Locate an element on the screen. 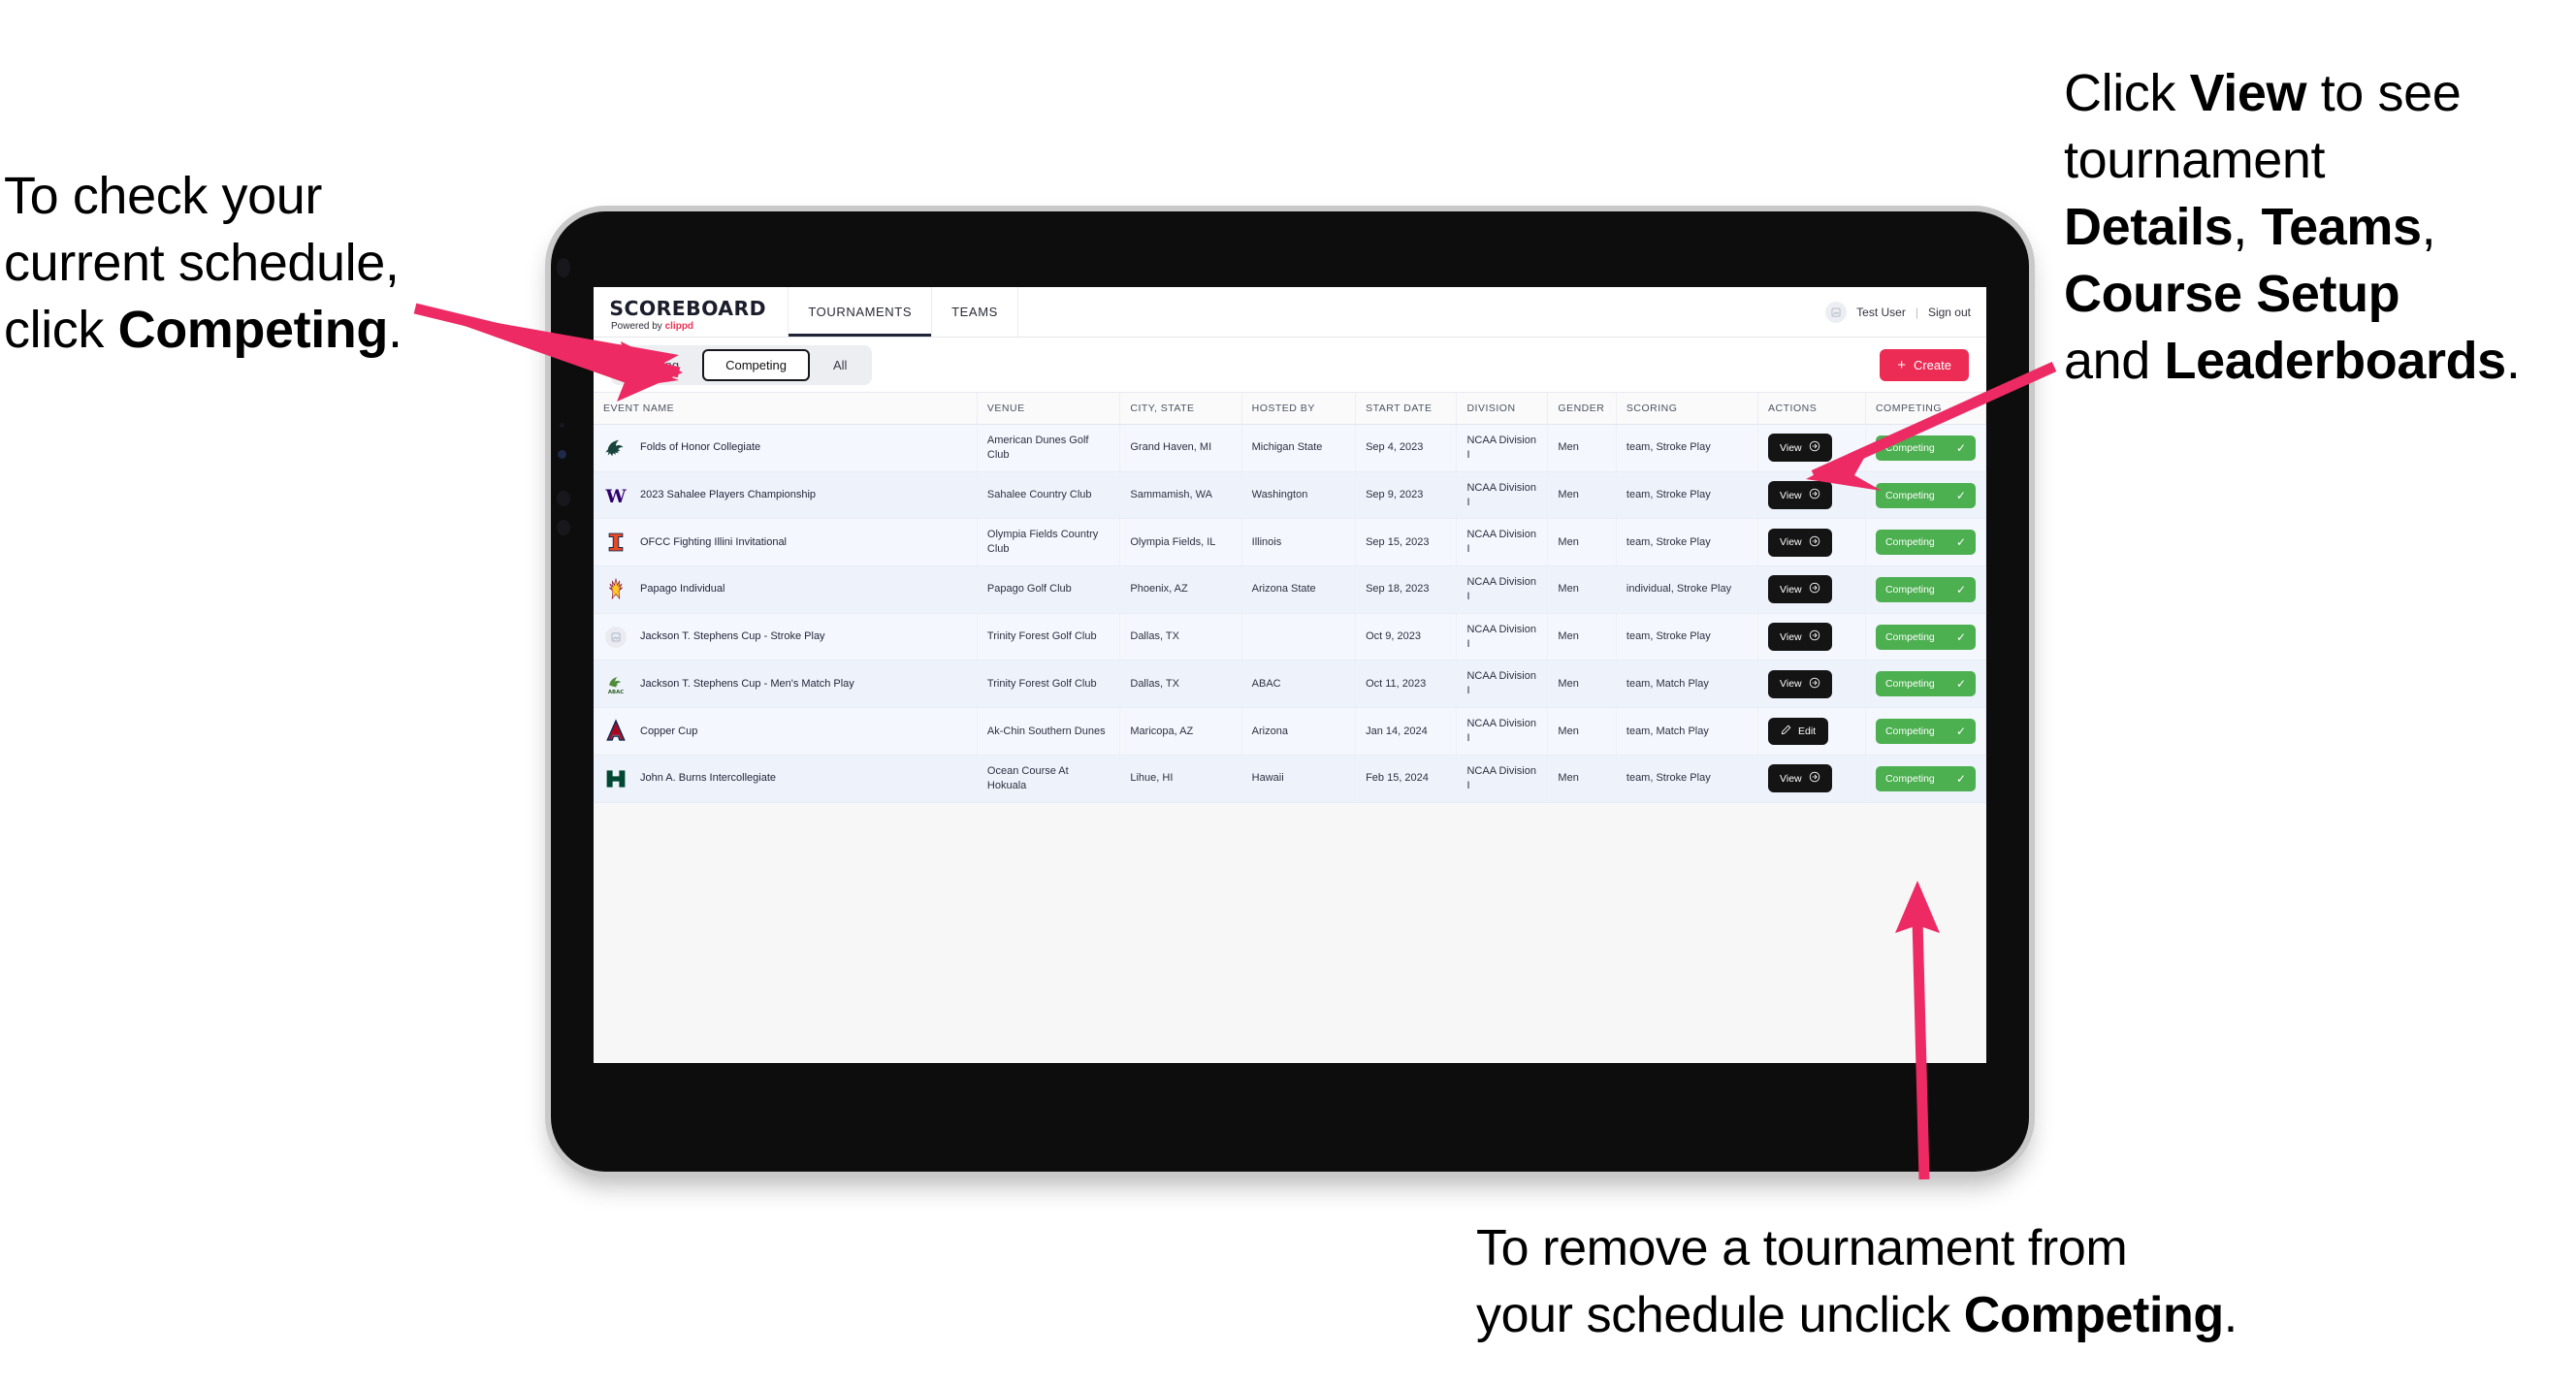  cell-hosted-by: Arizona State is located at coordinates (1299, 589).